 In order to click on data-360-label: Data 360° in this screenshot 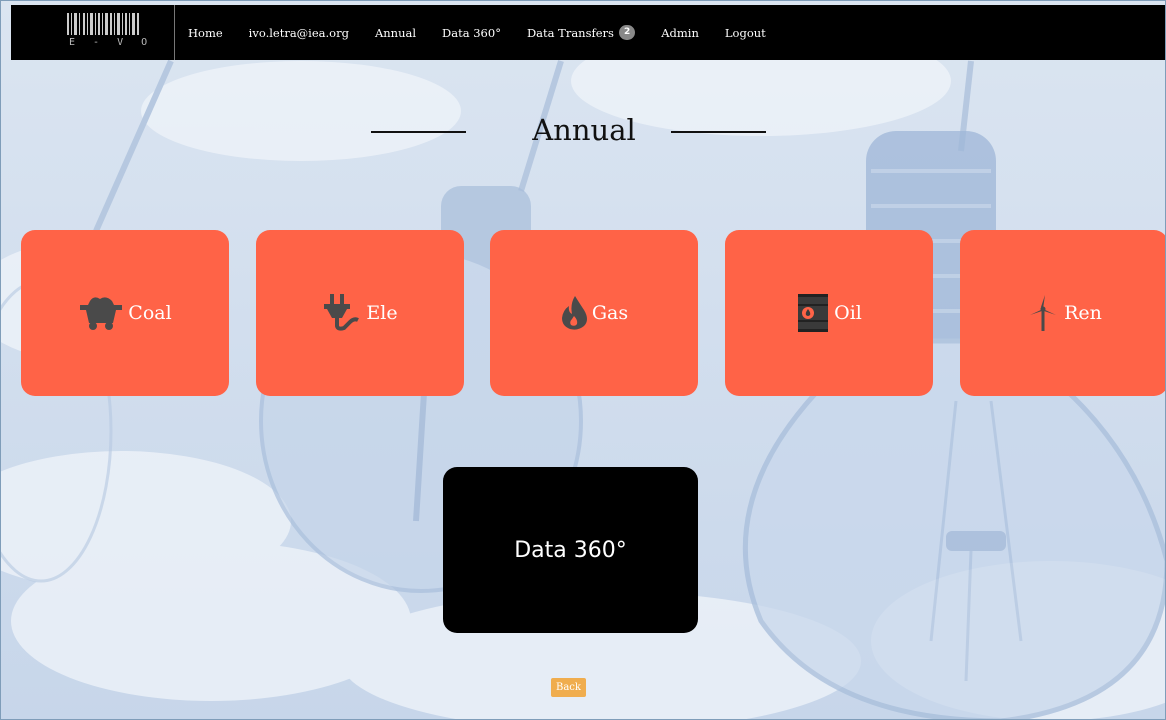, I will do `click(570, 550)`.